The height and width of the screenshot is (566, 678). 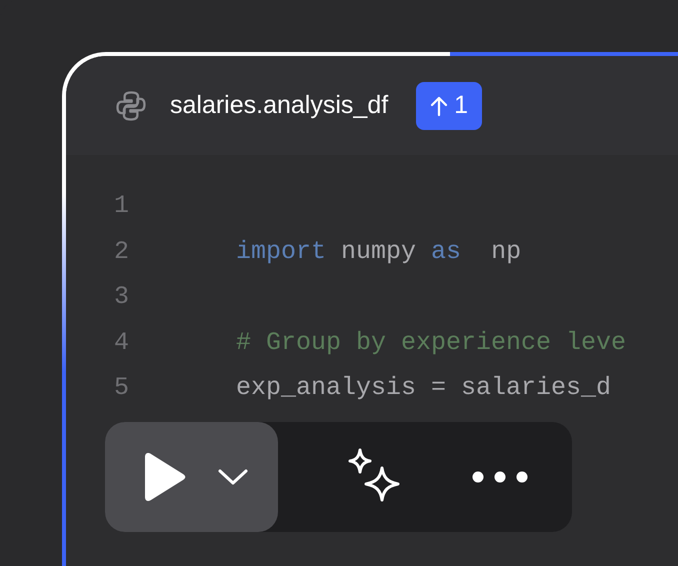 What do you see at coordinates (500, 477) in the screenshot?
I see `more-icon` at bounding box center [500, 477].